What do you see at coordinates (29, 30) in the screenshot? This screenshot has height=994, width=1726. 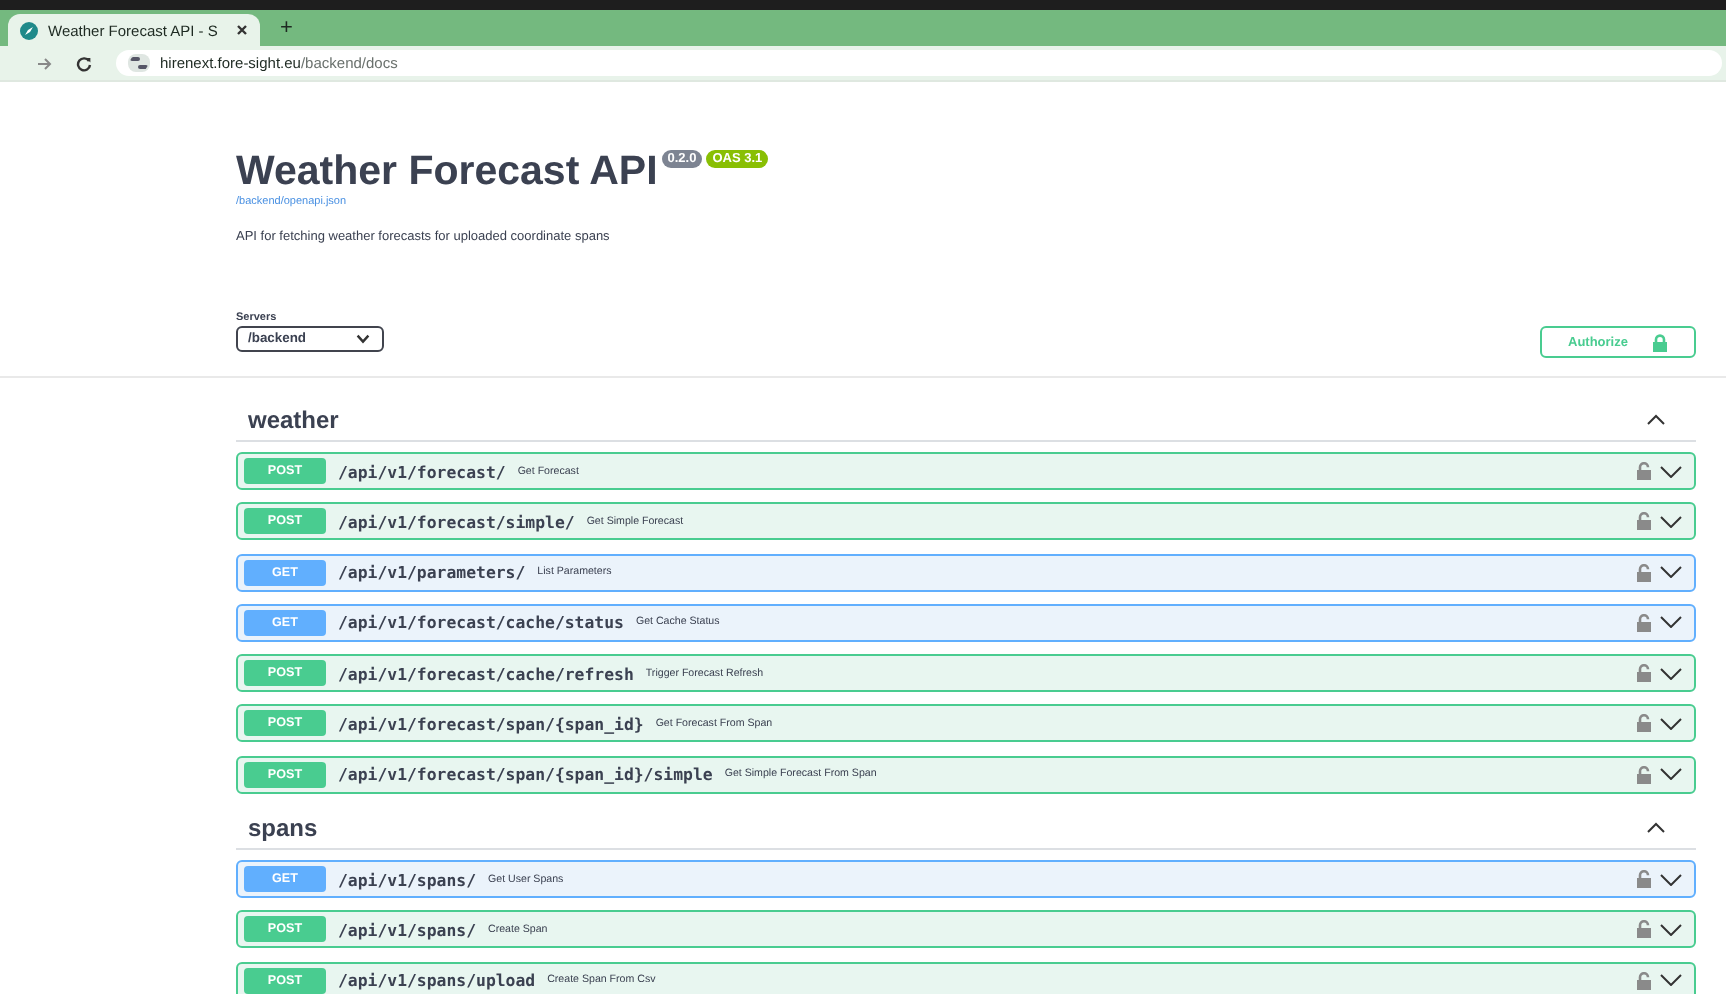 I see `compass-icon` at bounding box center [29, 30].